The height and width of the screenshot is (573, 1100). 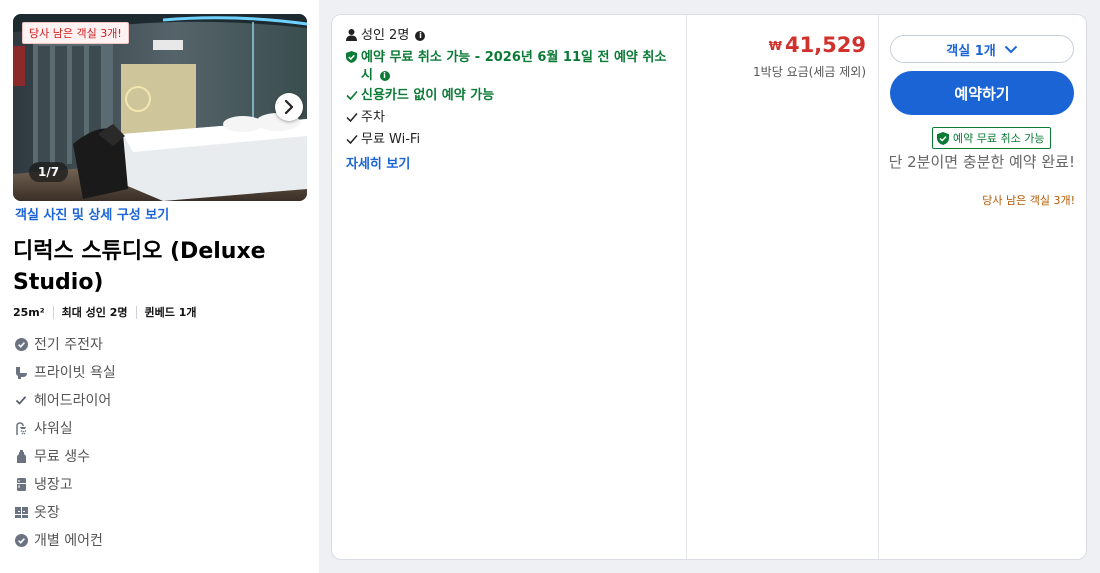 I want to click on bottle-icon, so click(x=21, y=456).